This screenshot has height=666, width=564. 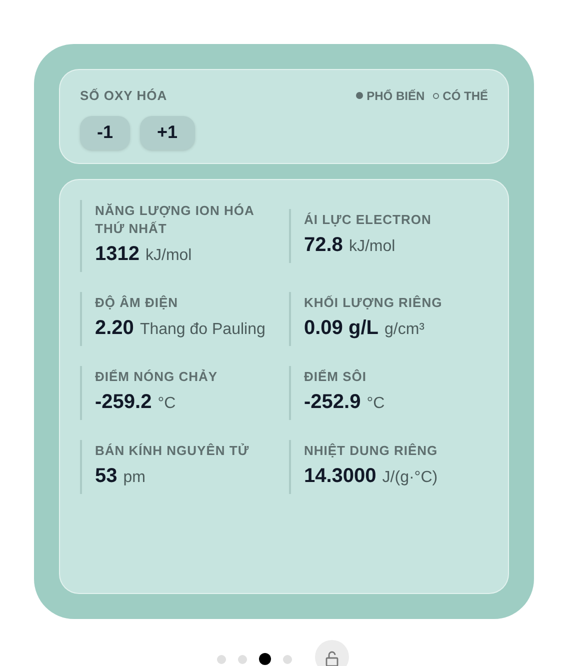 I want to click on property-unit: Thang đo Pauling, so click(x=203, y=329).